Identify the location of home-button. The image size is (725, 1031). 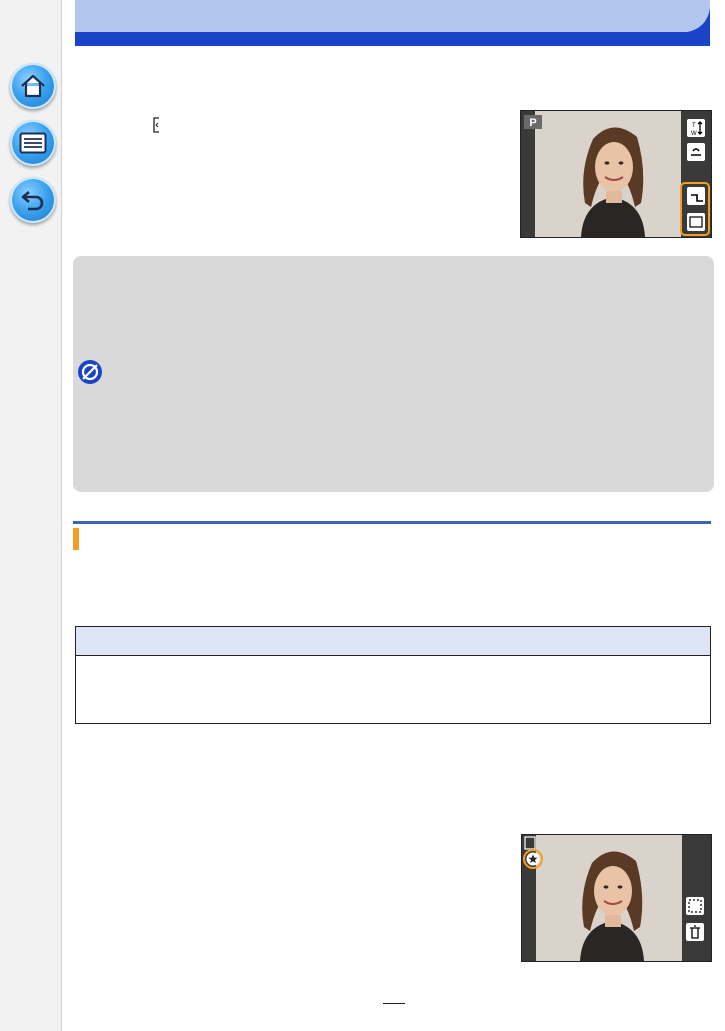
(33, 86).